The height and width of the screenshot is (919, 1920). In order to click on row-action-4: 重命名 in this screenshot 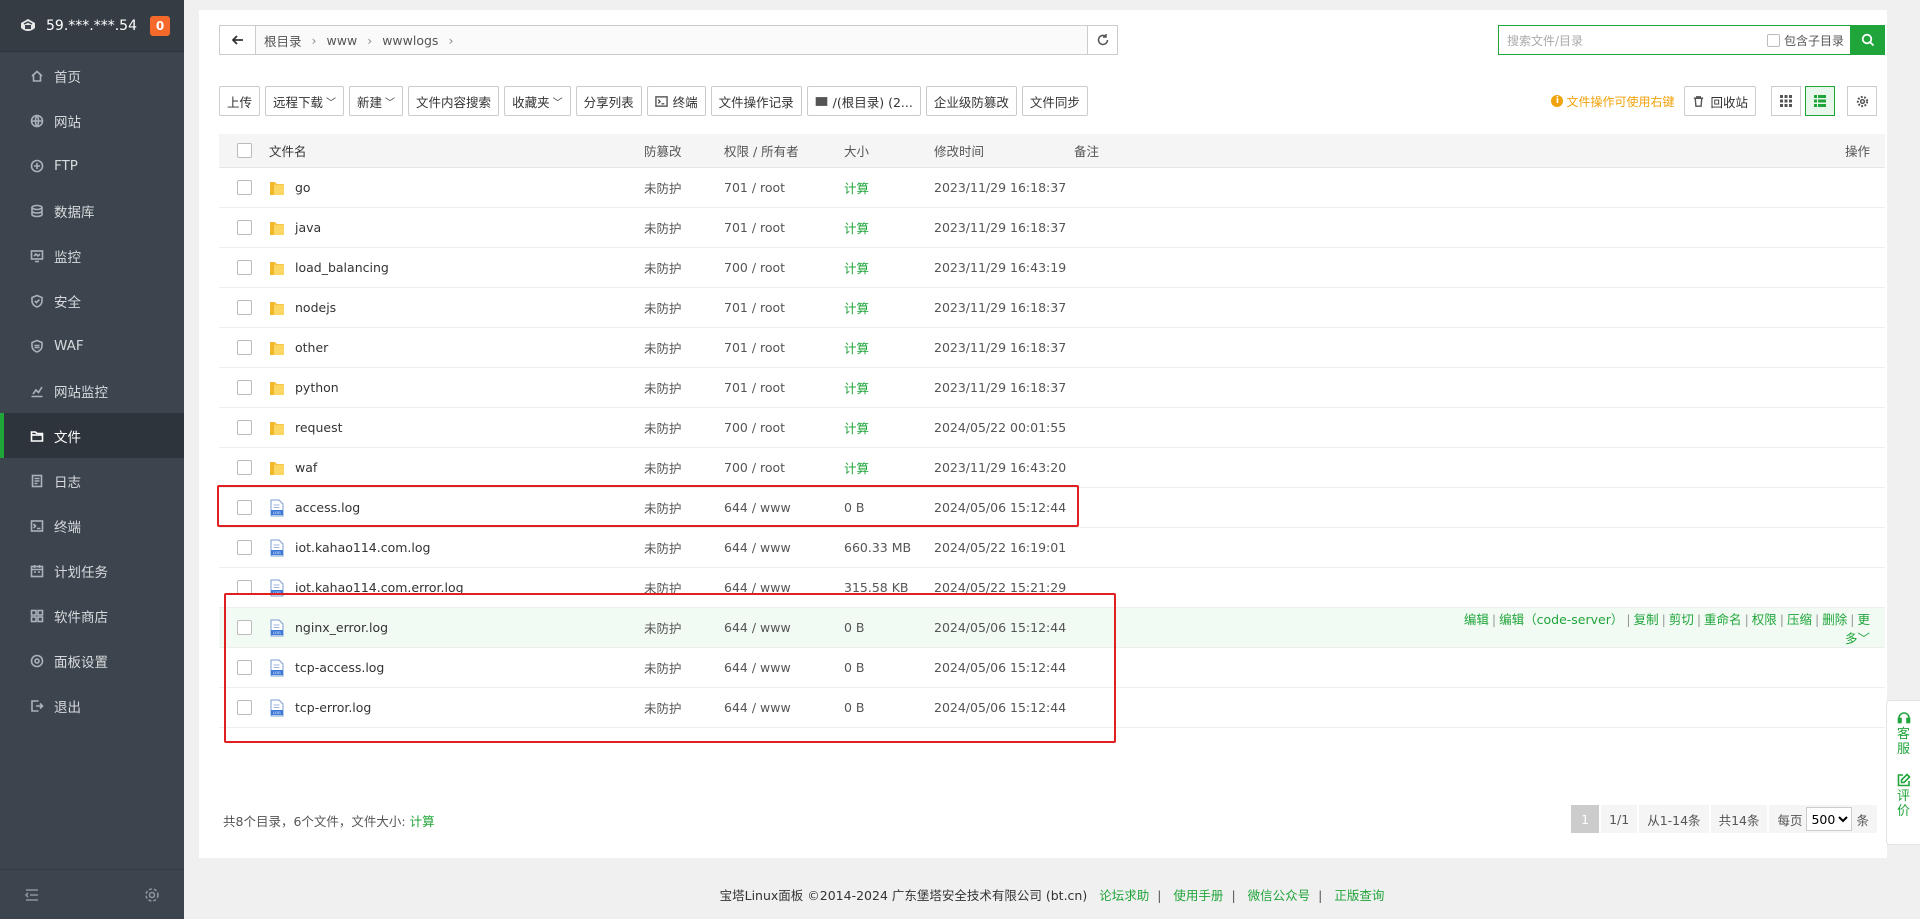, I will do `click(1723, 619)`.